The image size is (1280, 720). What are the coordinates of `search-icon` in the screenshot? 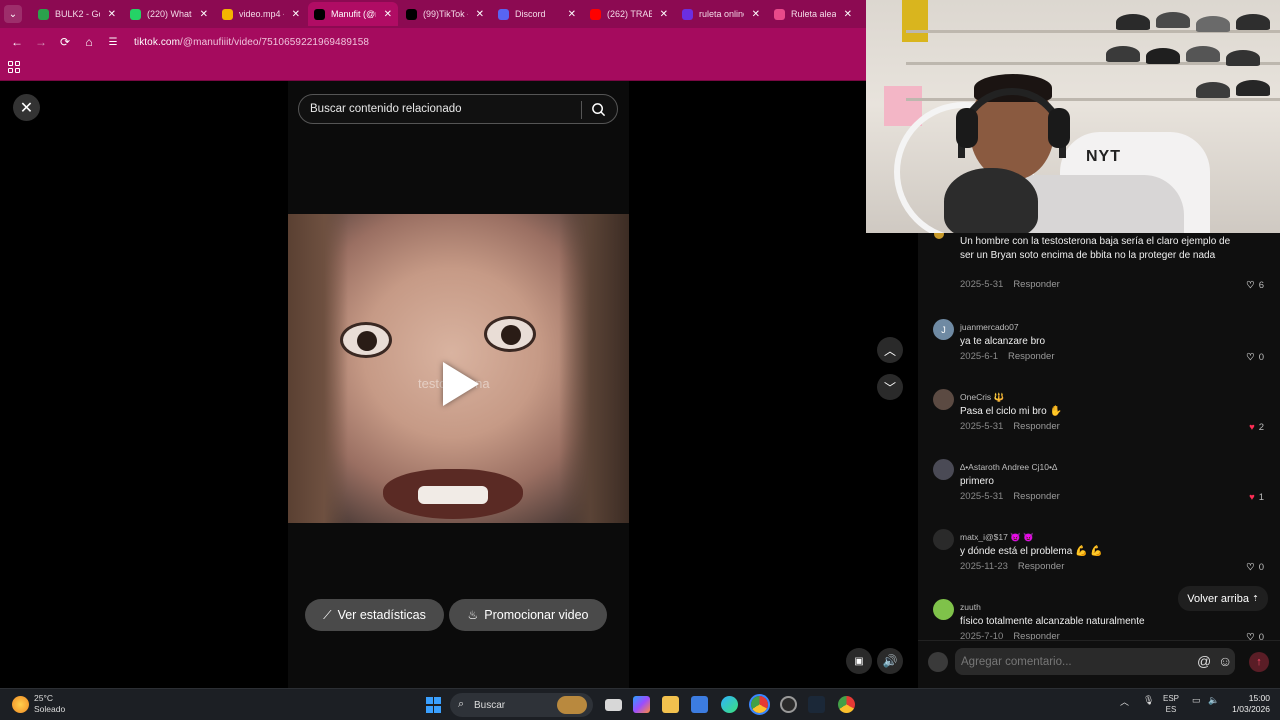 It's located at (598, 109).